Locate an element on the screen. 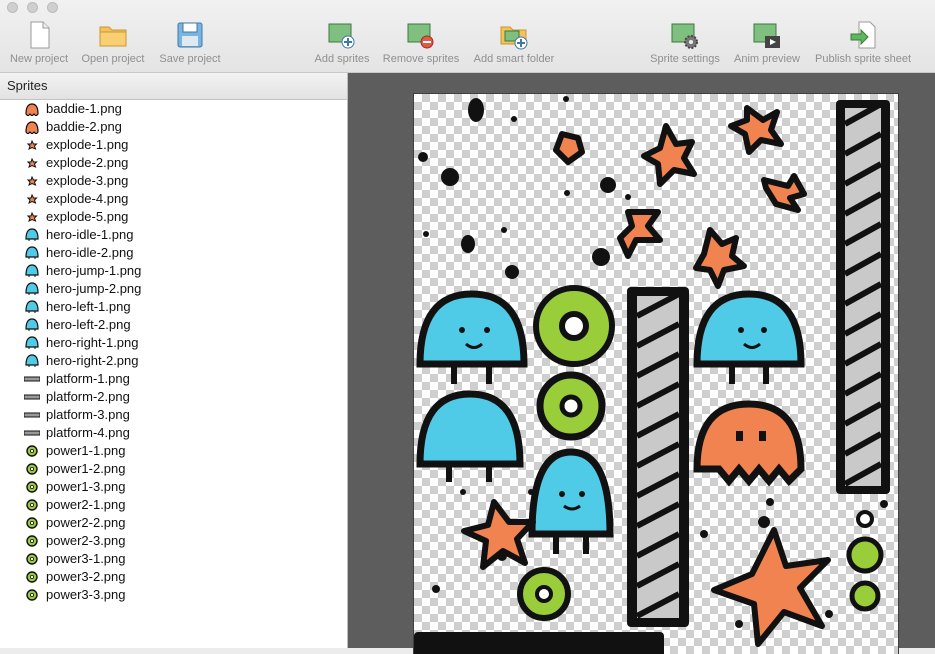 Image resolution: width=935 pixels, height=654 pixels. sprite-list-item: hero-jump-2.png is located at coordinates (173, 289).